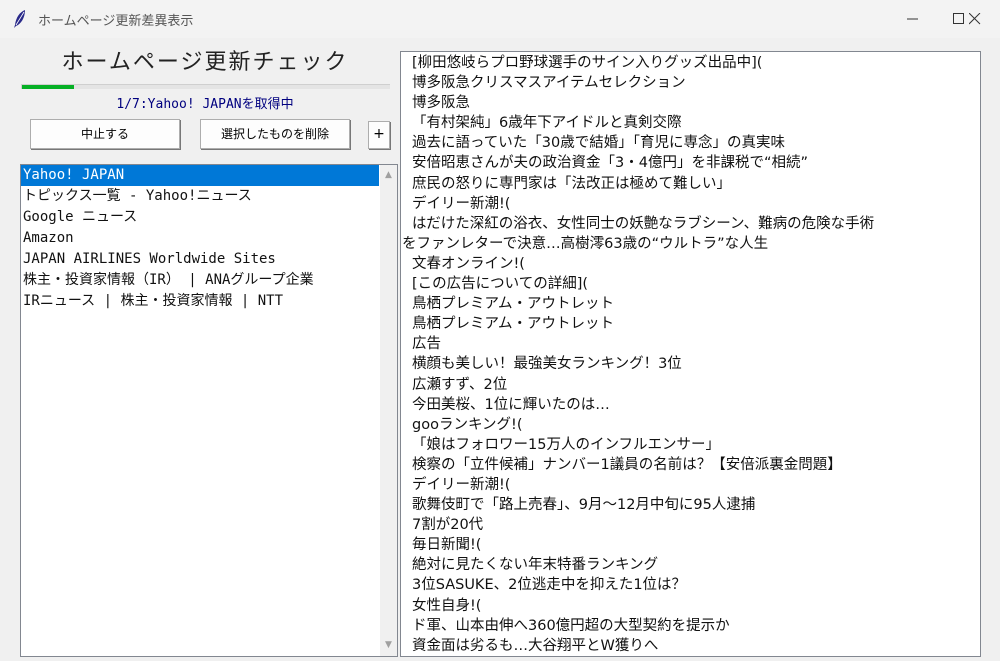  I want to click on page-heading: ホームページ更新チェック, so click(205, 62).